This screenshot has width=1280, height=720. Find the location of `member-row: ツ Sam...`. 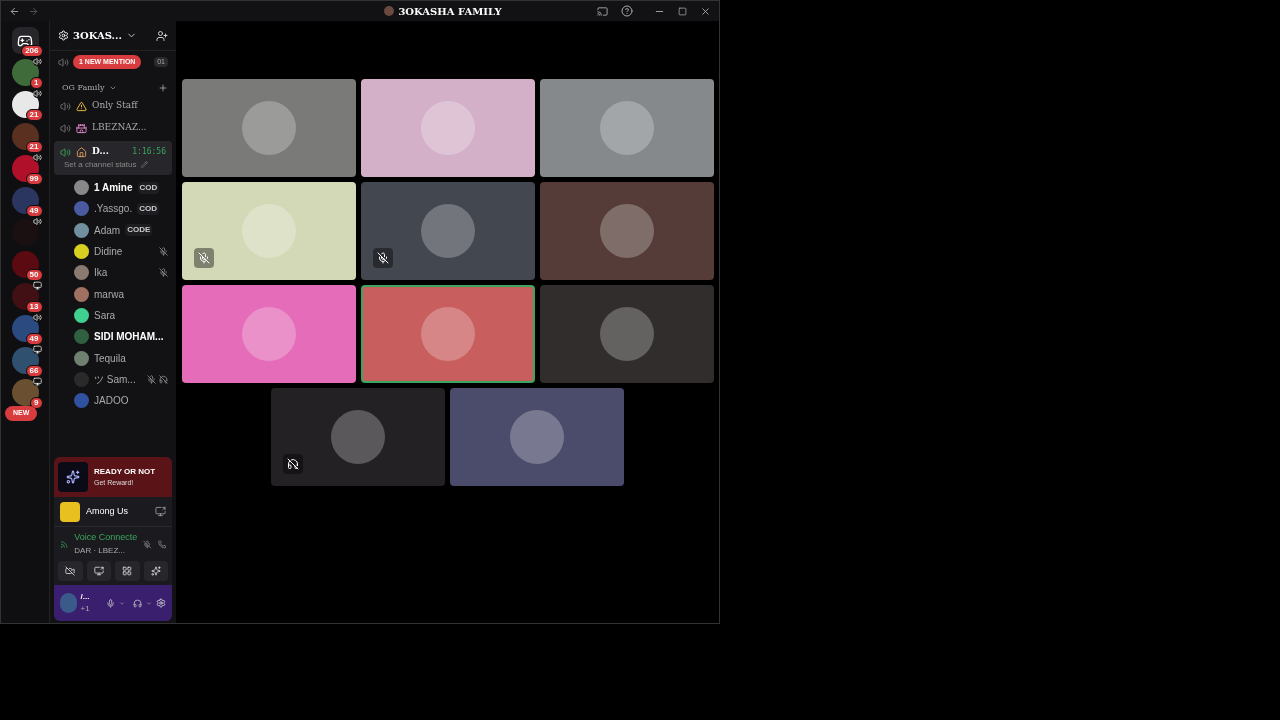

member-row: ツ Sam... is located at coordinates (113, 379).